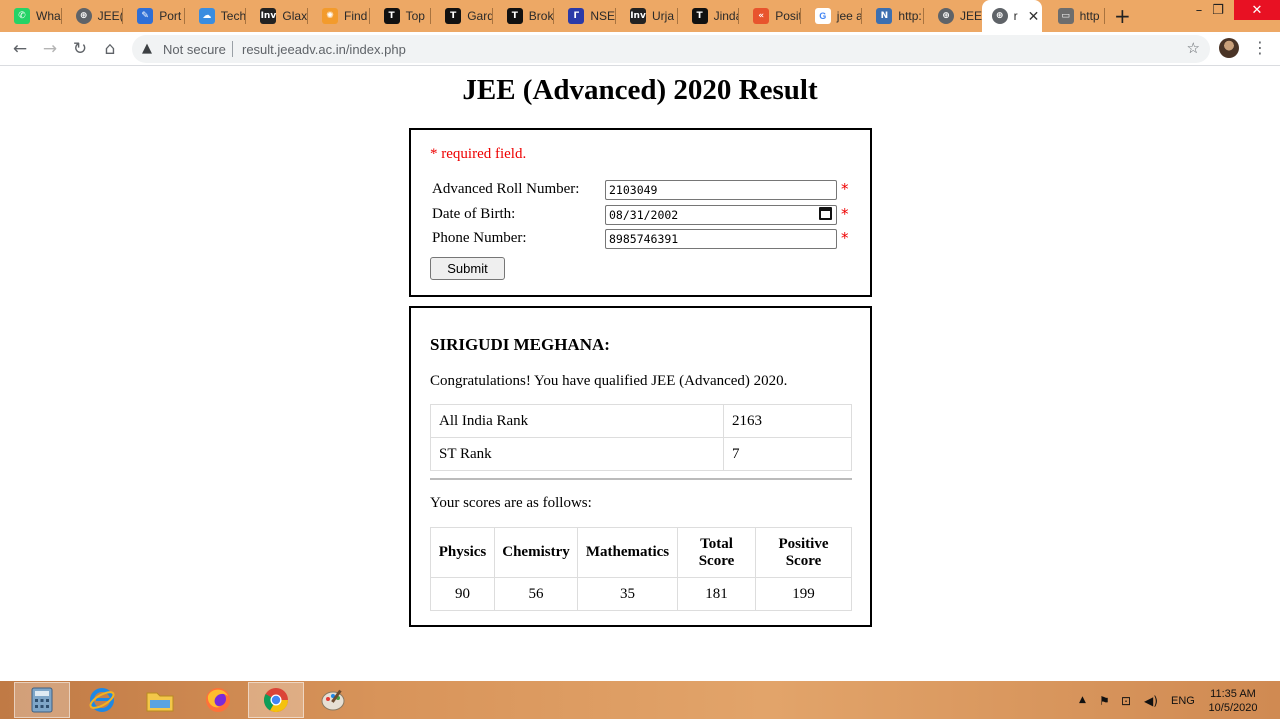 This screenshot has width=1280, height=719. Describe the element at coordinates (721, 215) in the screenshot. I see `dob-input: 08/31/2002` at that location.